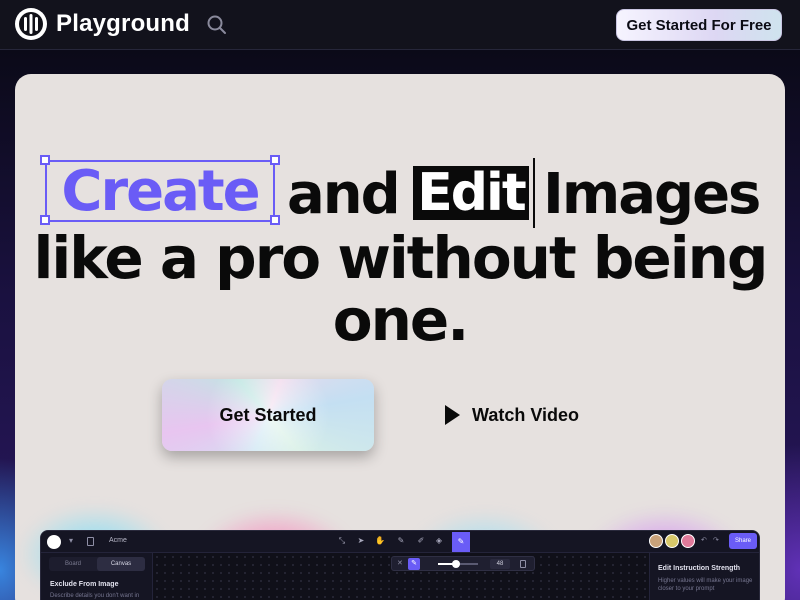 The width and height of the screenshot is (800, 600). I want to click on select-tool-icon: ➤, so click(361, 540).